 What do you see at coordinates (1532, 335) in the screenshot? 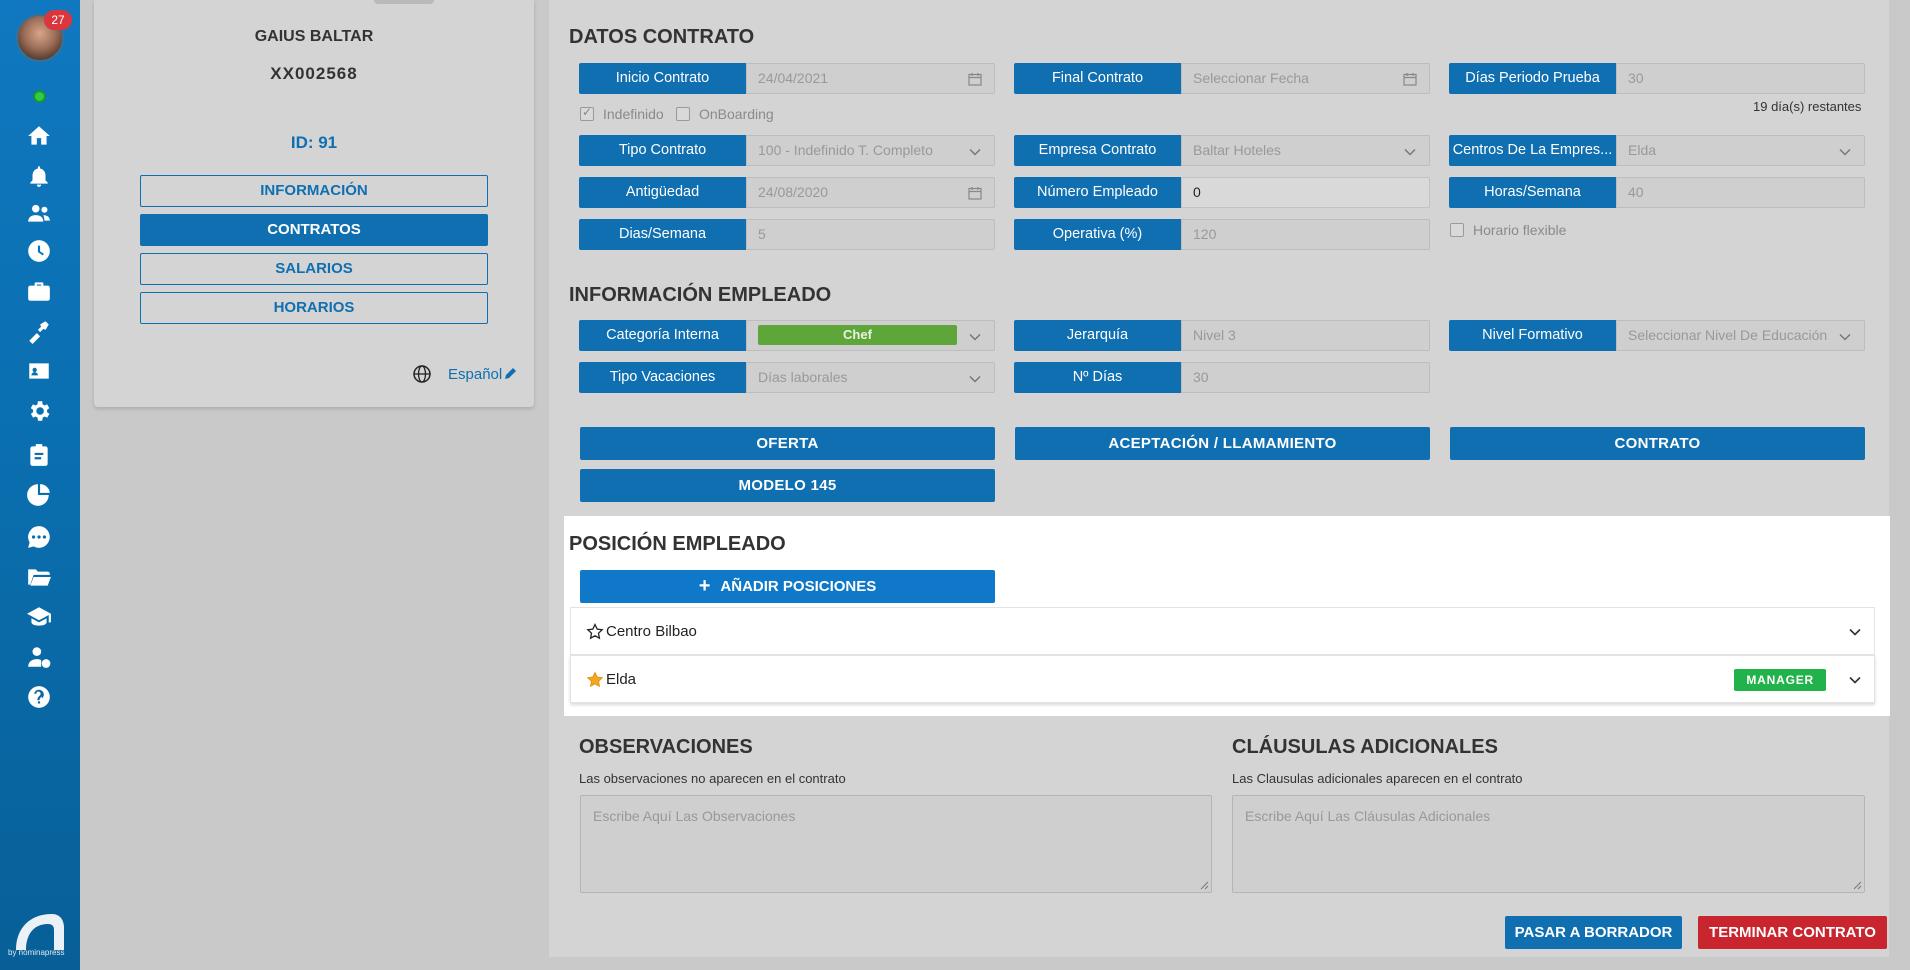
I see `nivel-formativo-label: Nivel Formativo` at bounding box center [1532, 335].